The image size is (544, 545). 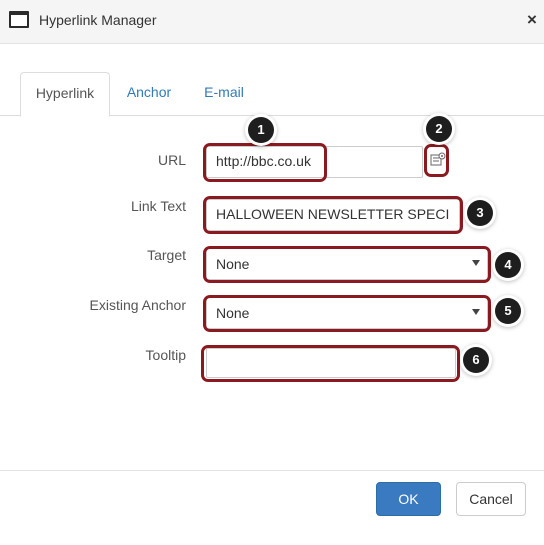 What do you see at coordinates (272, 470) in the screenshot?
I see `footer-divider` at bounding box center [272, 470].